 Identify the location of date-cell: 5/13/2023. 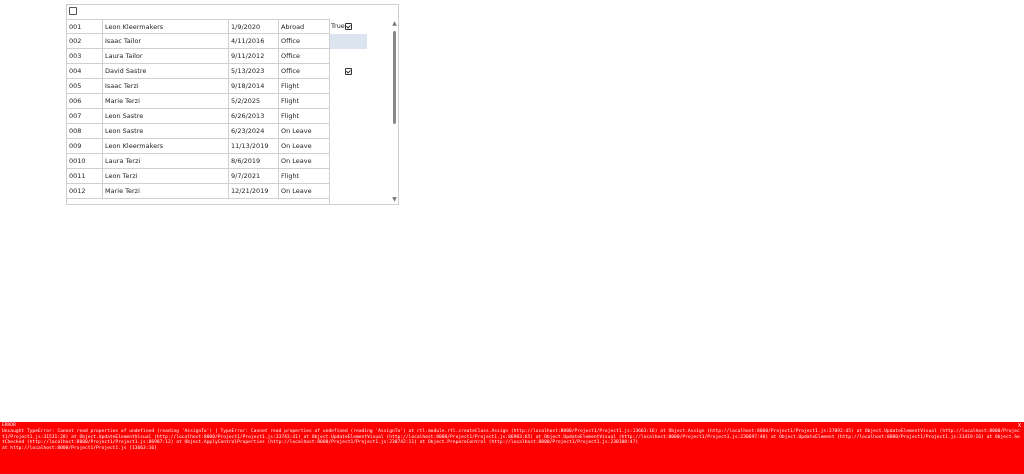
(254, 71).